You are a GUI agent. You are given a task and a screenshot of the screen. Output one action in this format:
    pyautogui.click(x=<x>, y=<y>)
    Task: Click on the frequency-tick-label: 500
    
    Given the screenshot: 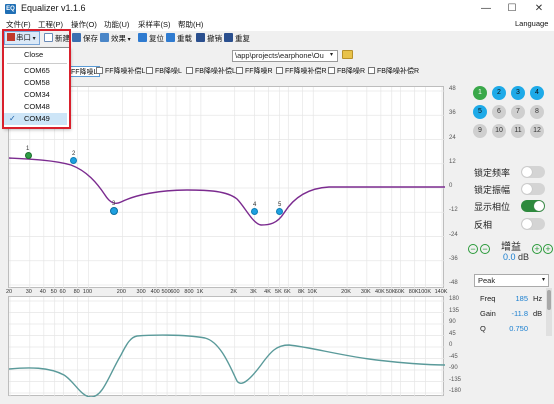 What is the action you would take?
    pyautogui.click(x=166, y=292)
    